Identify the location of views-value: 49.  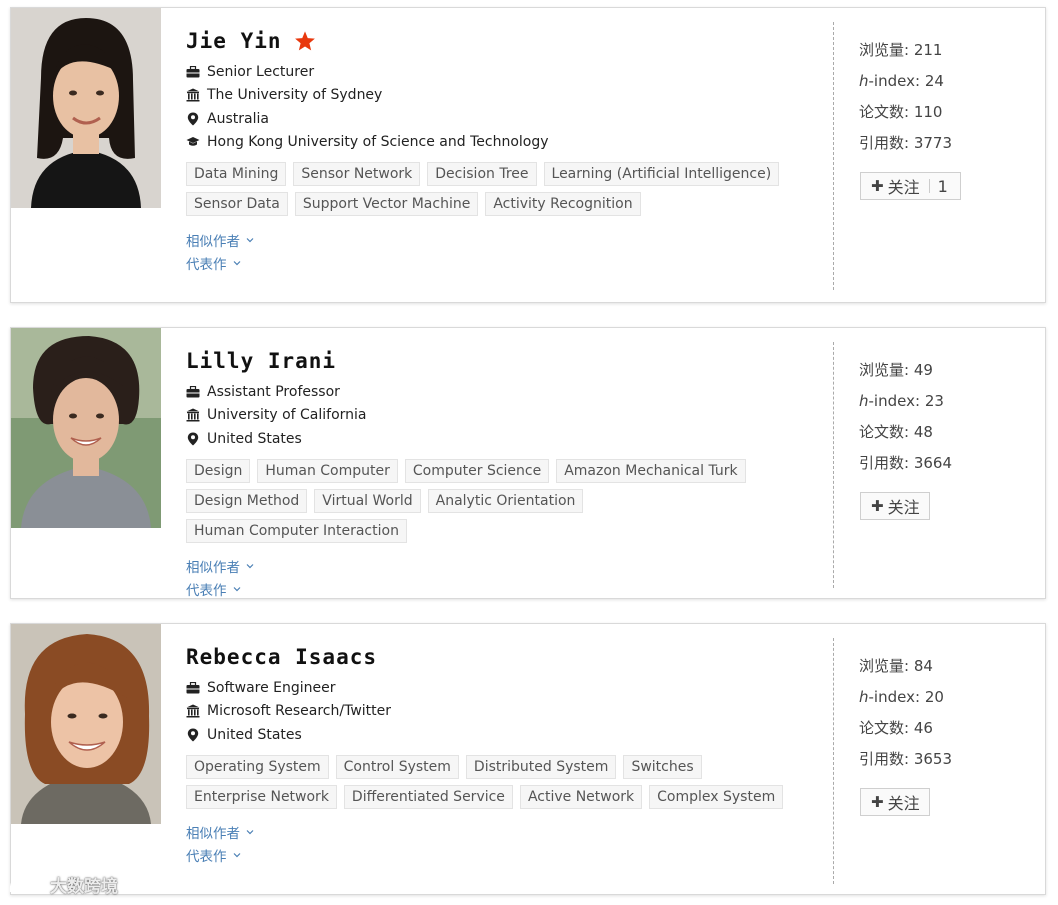
(923, 369).